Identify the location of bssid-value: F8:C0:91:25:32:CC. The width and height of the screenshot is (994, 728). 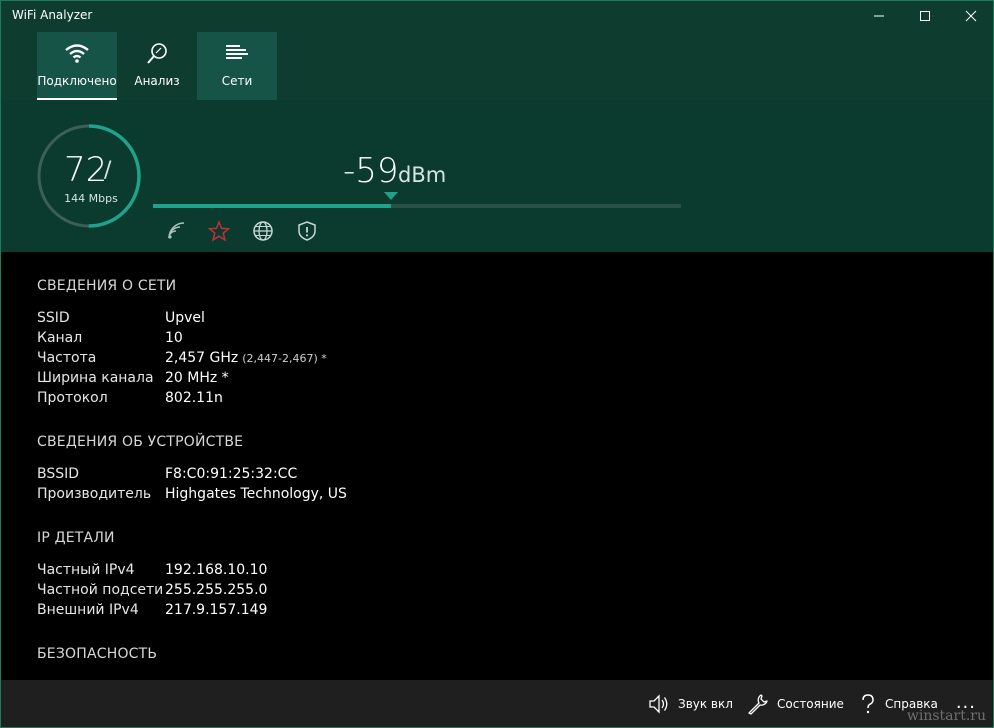
(231, 474).